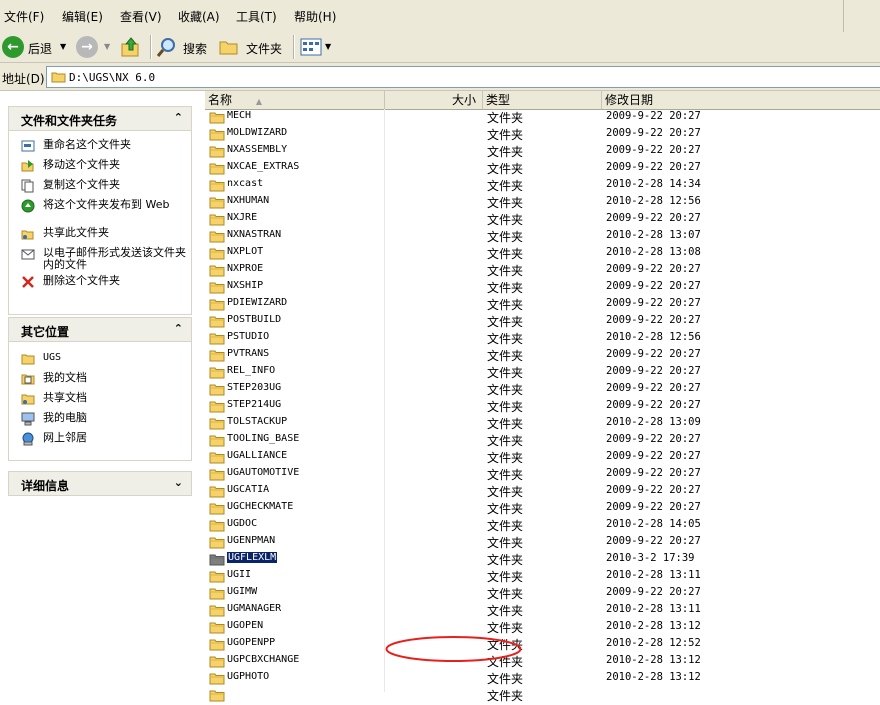 The image size is (880, 705). Describe the element at coordinates (254, 234) in the screenshot. I see `file-name: NXNASTRAN` at that location.